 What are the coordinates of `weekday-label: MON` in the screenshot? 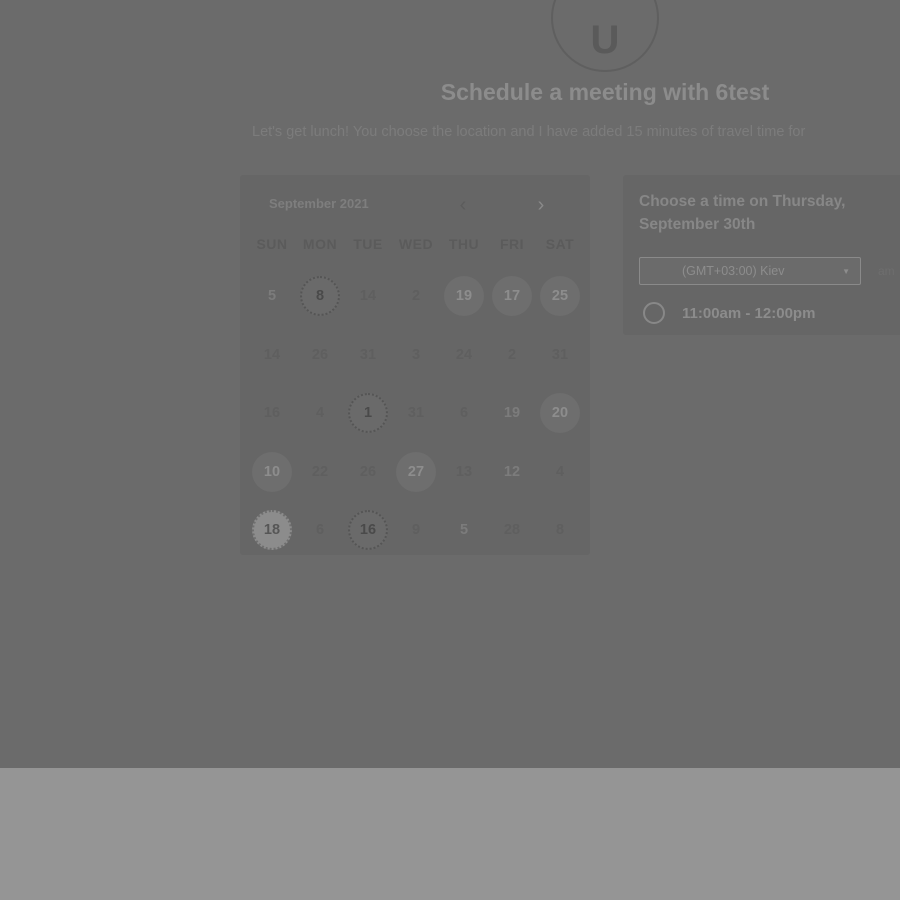 It's located at (320, 244).